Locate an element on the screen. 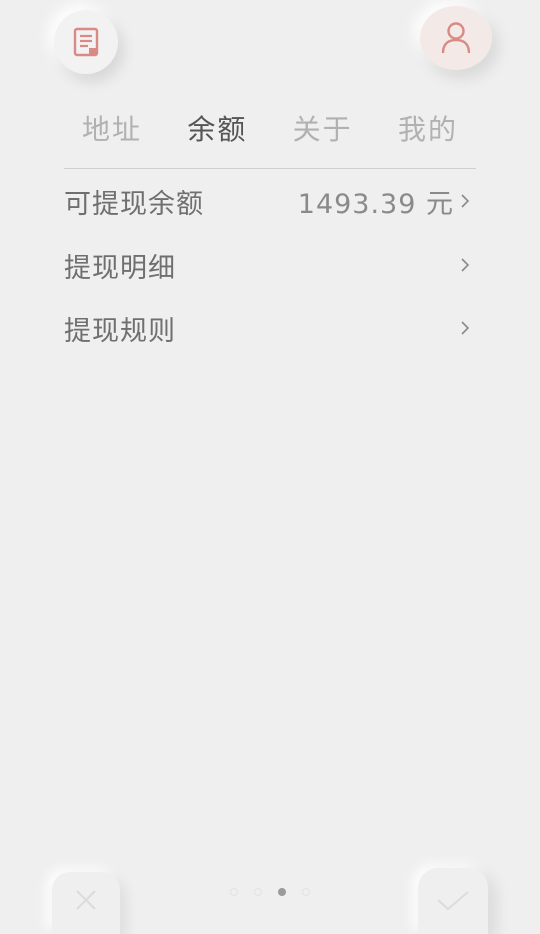 This screenshot has height=934, width=540. confirm-button is located at coordinates (453, 901).